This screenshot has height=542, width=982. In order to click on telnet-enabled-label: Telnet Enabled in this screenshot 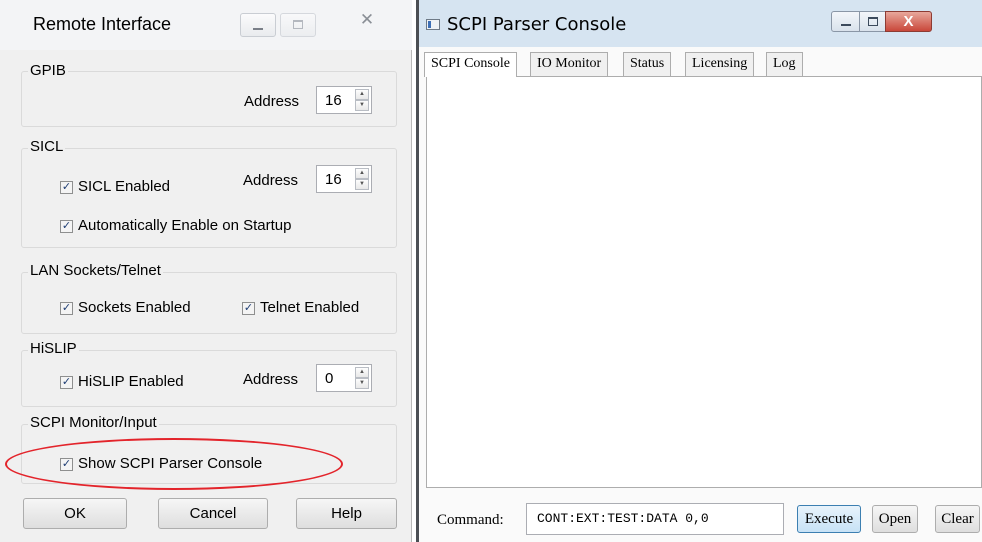, I will do `click(310, 307)`.